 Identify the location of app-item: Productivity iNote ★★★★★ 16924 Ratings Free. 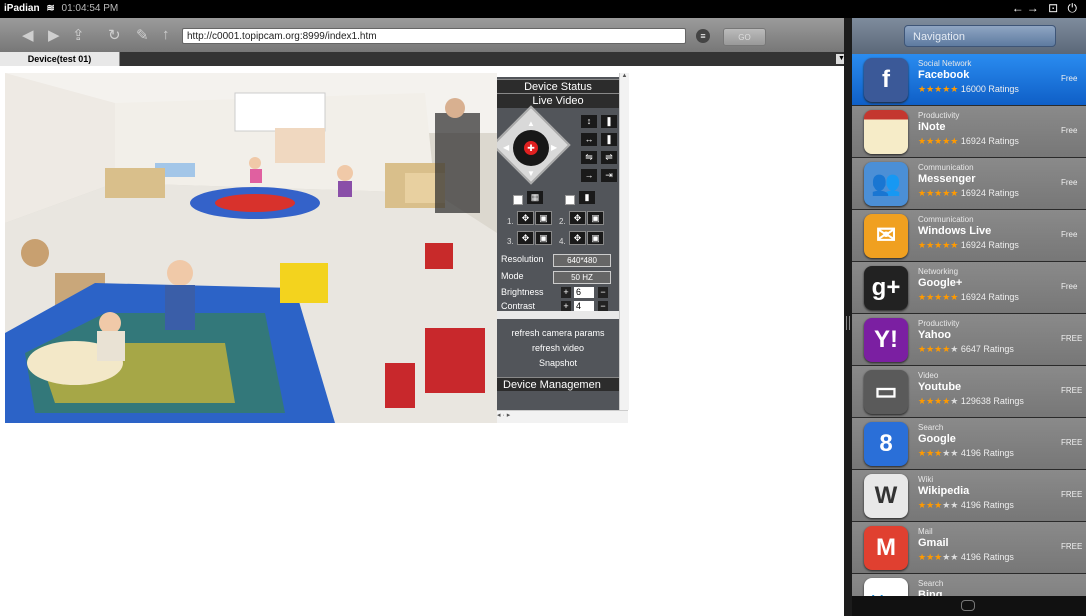
(969, 132).